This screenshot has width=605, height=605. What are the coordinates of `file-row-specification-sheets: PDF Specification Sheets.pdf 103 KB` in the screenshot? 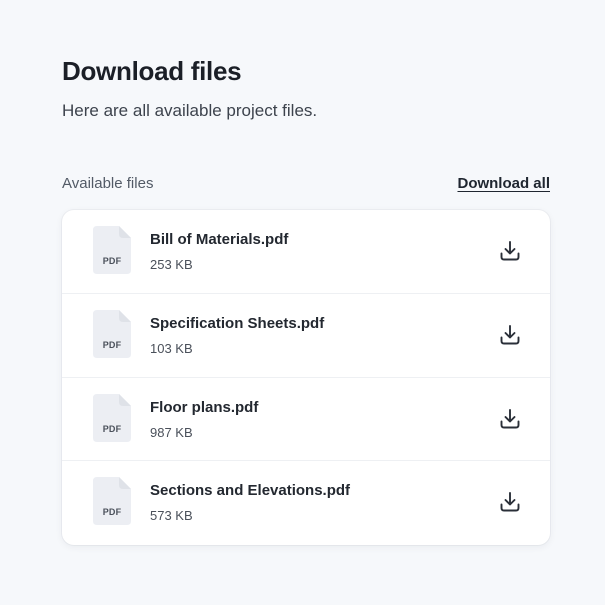 It's located at (306, 336).